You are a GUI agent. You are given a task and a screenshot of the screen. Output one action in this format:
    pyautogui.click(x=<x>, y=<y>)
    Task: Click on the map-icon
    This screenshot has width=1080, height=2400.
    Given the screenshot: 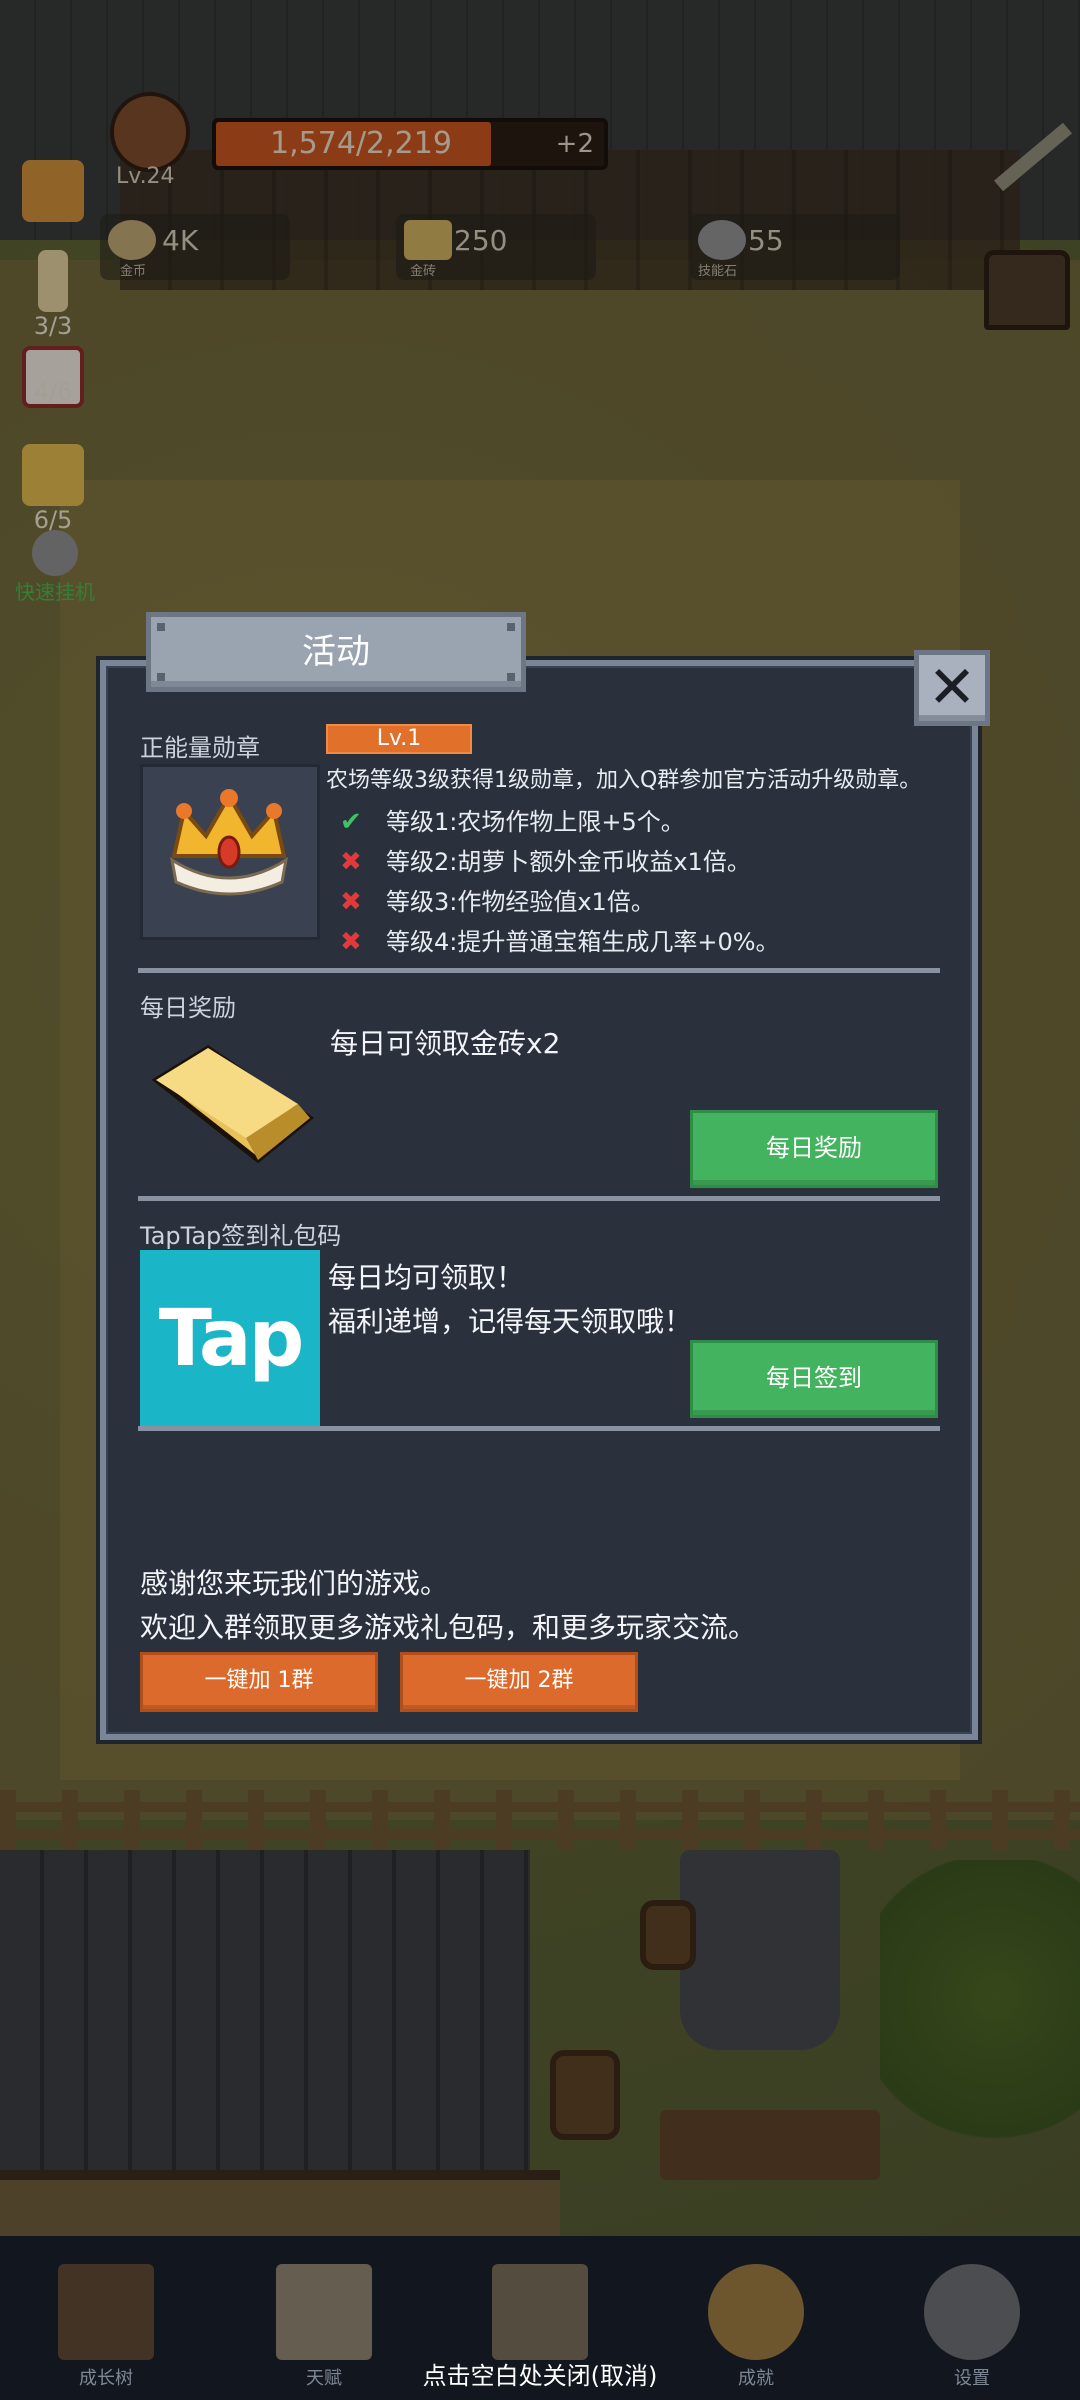 What is the action you would take?
    pyautogui.click(x=540, y=2312)
    